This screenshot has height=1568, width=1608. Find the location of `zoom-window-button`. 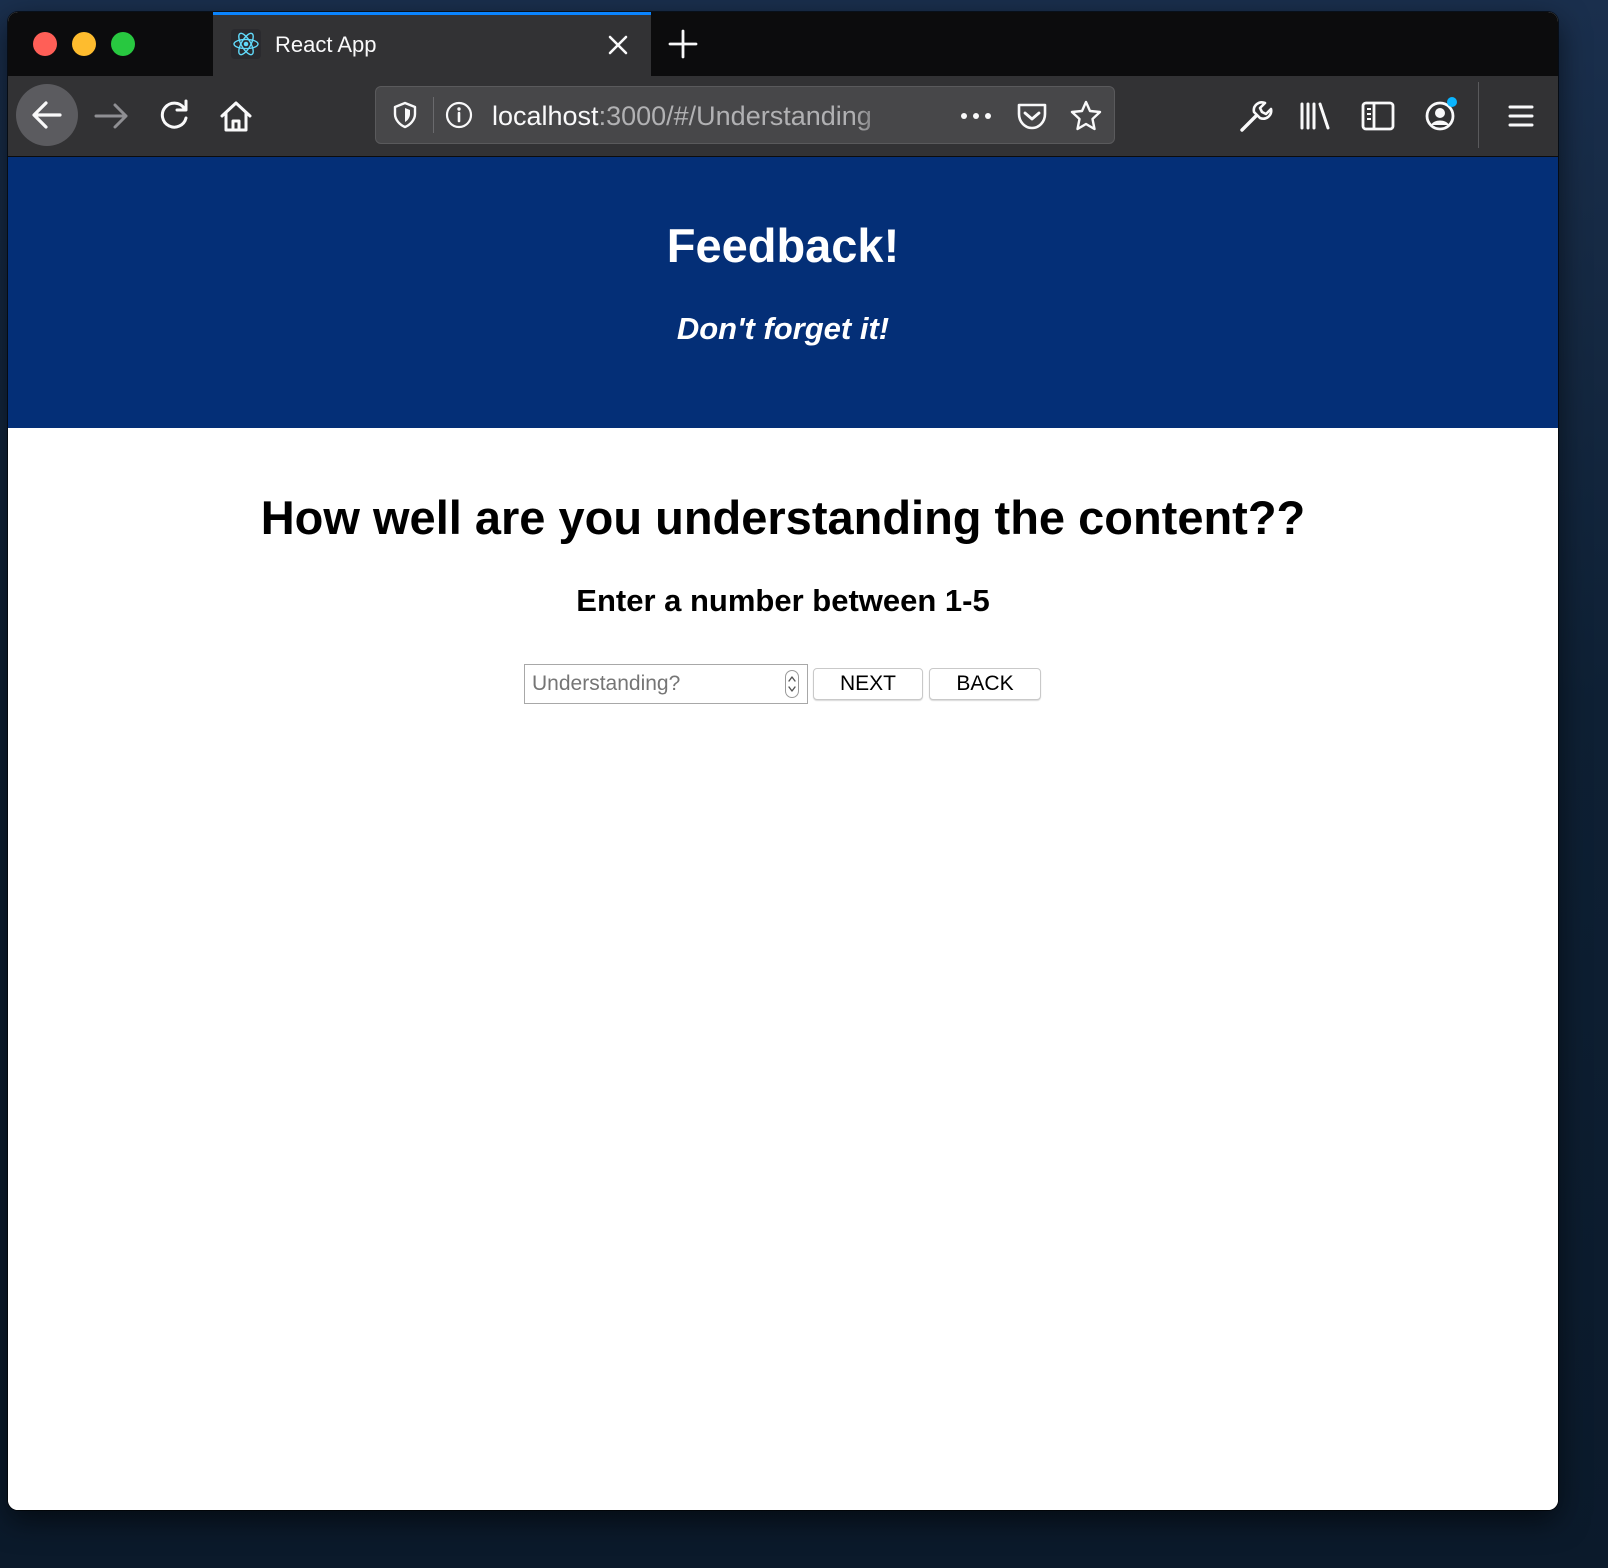

zoom-window-button is located at coordinates (123, 44).